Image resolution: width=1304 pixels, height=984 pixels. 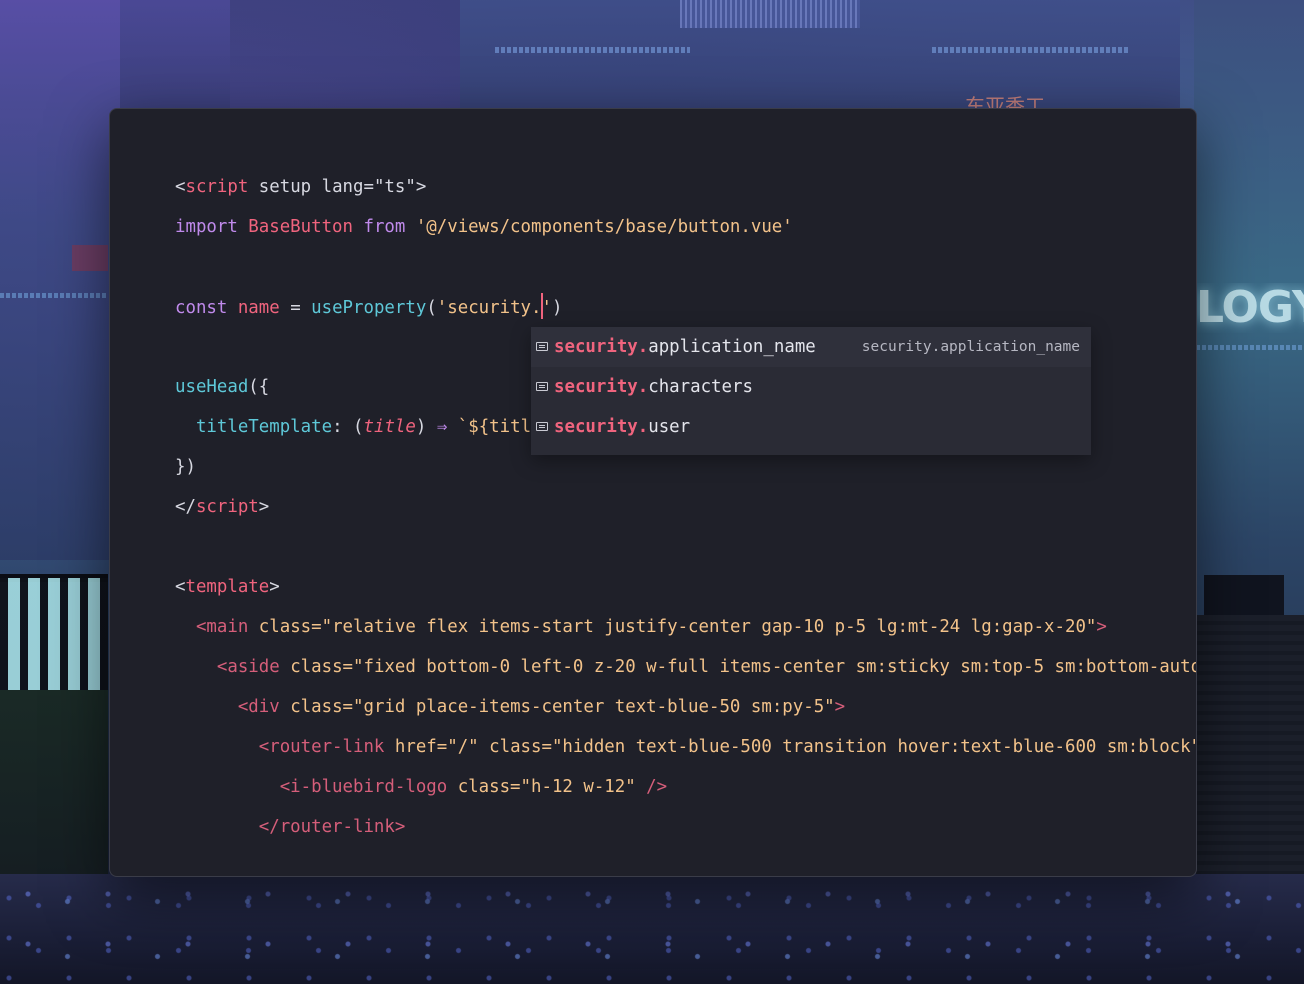 What do you see at coordinates (348, 427) in the screenshot?
I see `code-token: : (` at bounding box center [348, 427].